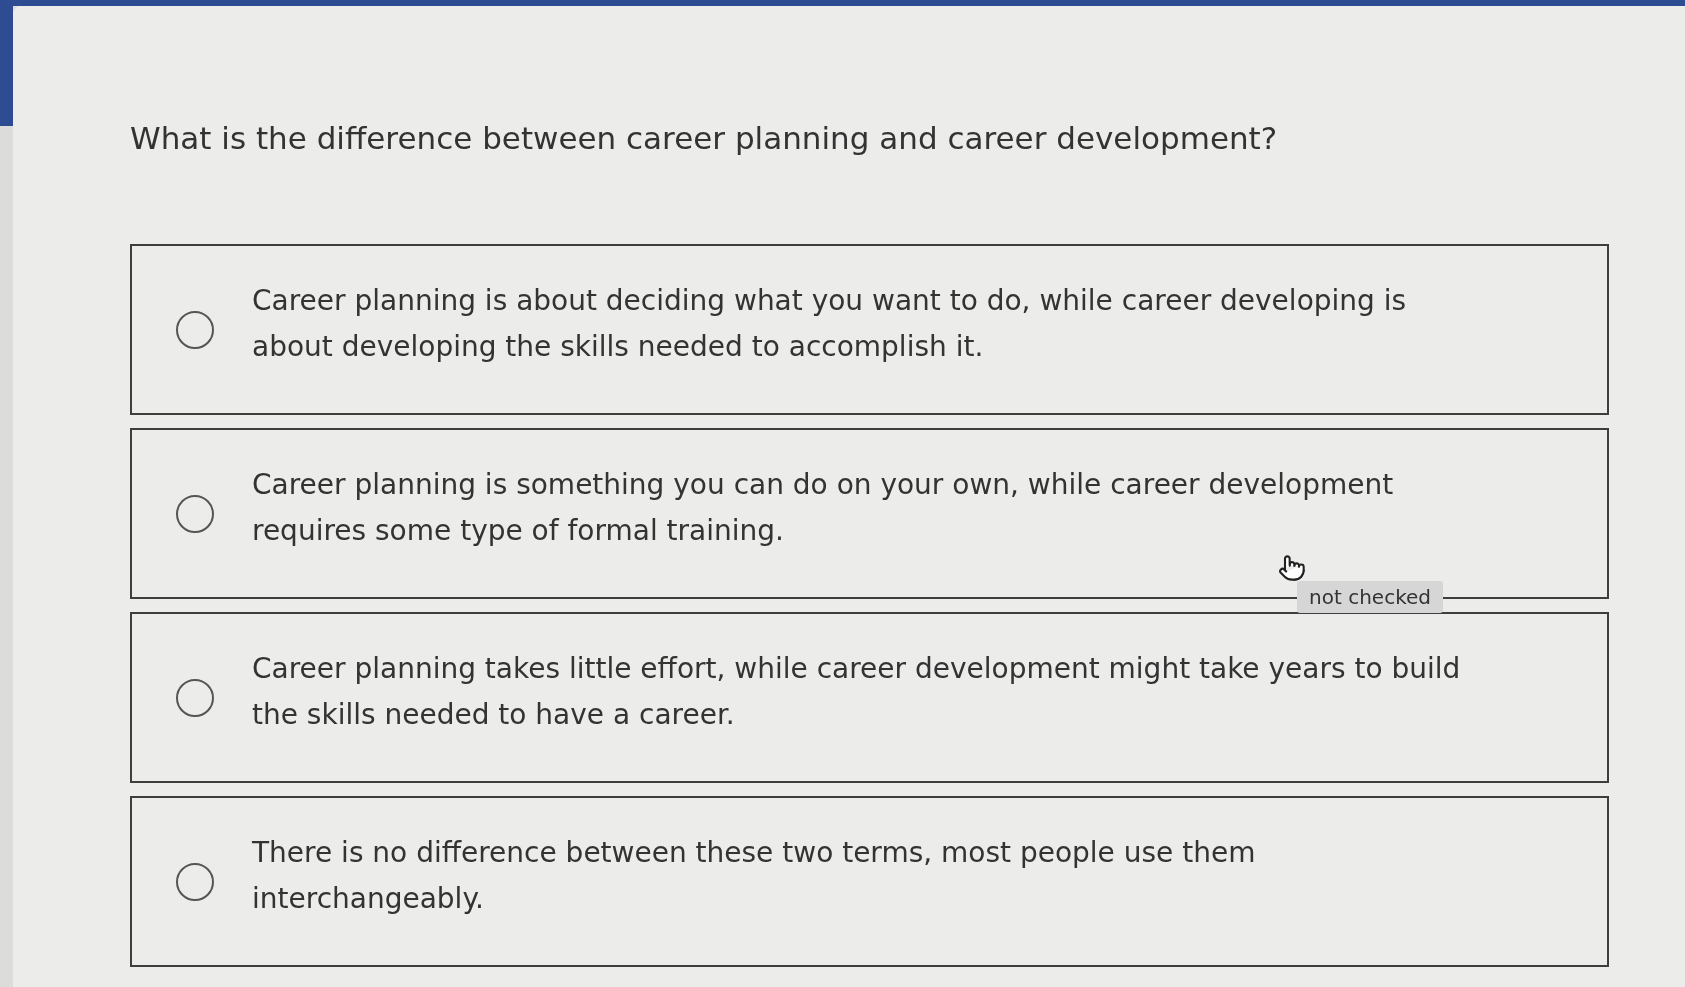 The width and height of the screenshot is (1685, 987). What do you see at coordinates (857, 692) in the screenshot?
I see `option-text: Career planning takes little effort, while career development might take years to build the skills needed to have a career.` at bounding box center [857, 692].